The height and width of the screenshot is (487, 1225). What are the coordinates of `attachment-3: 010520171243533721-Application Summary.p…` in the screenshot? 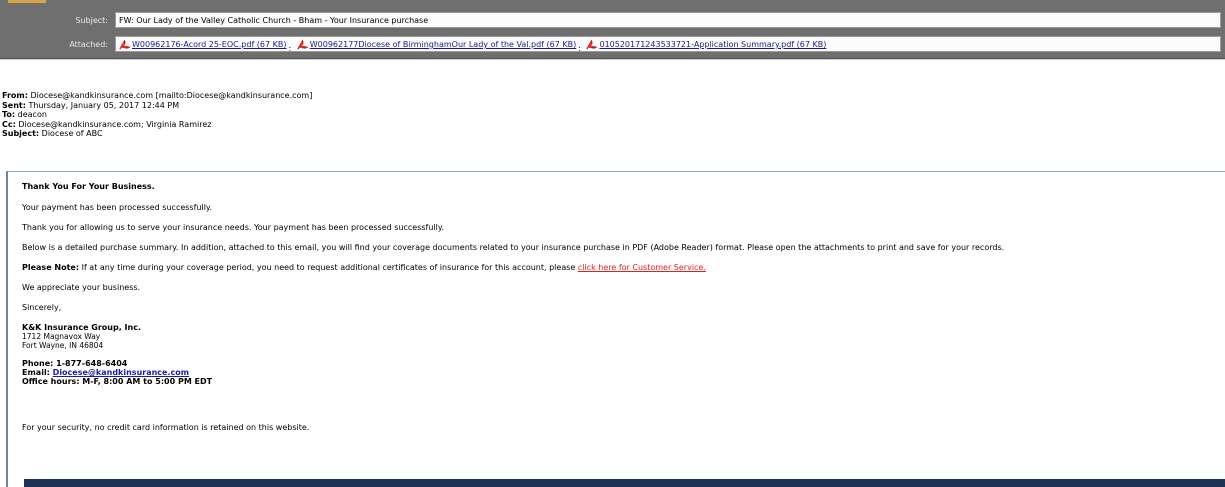 It's located at (706, 44).